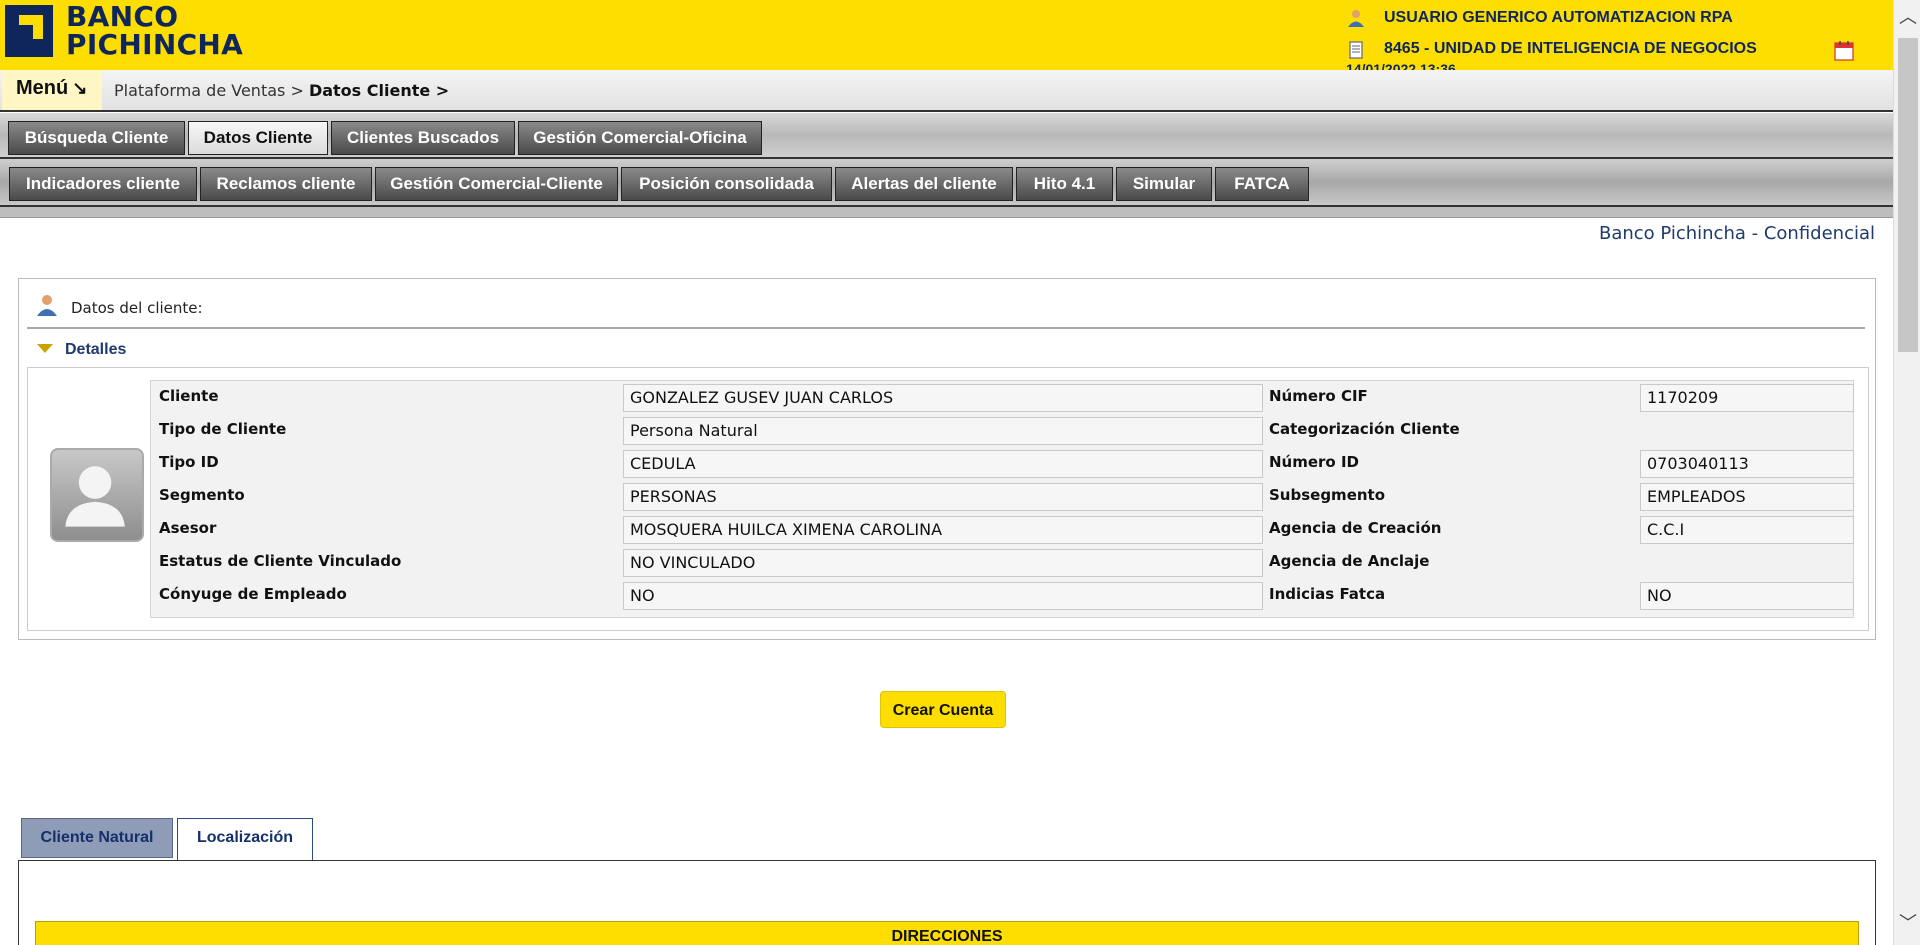  What do you see at coordinates (1558, 17) in the screenshot?
I see `user-name: USUARIO GENERICO AUTOMATIZACION RPA` at bounding box center [1558, 17].